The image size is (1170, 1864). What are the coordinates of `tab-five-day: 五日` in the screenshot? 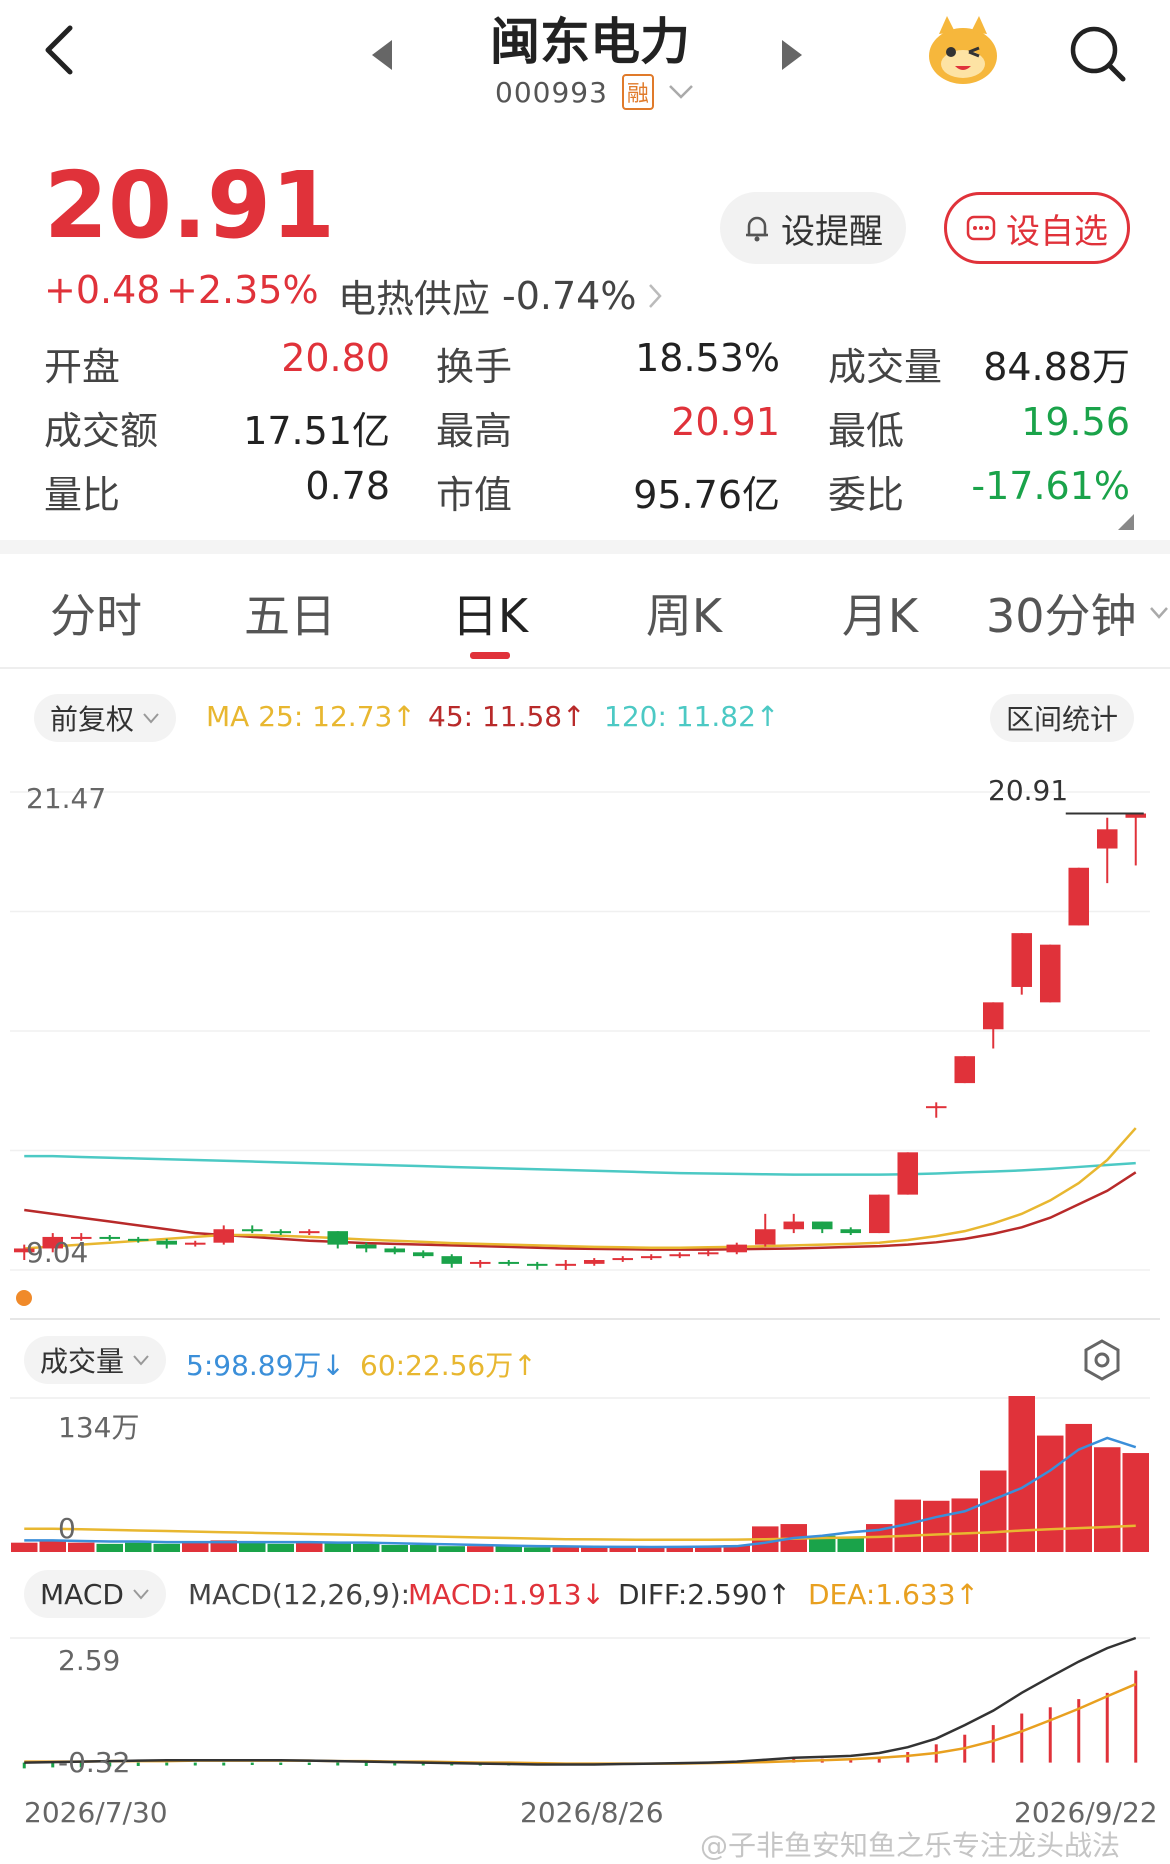 It's located at (290, 613).